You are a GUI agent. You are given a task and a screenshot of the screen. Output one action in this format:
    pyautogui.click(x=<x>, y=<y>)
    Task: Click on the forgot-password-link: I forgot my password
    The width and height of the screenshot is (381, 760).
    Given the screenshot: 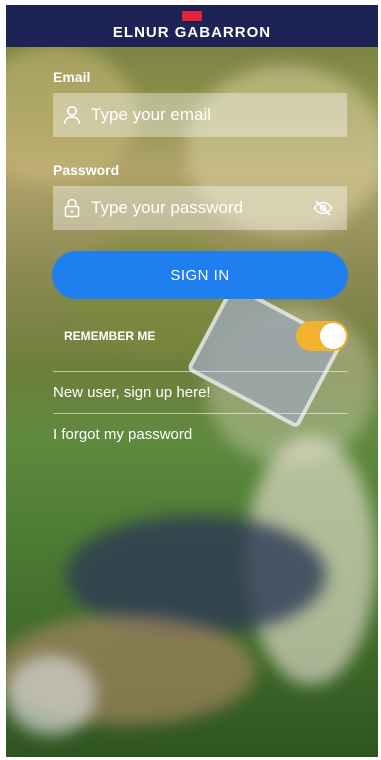 What is the action you would take?
    pyautogui.click(x=122, y=434)
    